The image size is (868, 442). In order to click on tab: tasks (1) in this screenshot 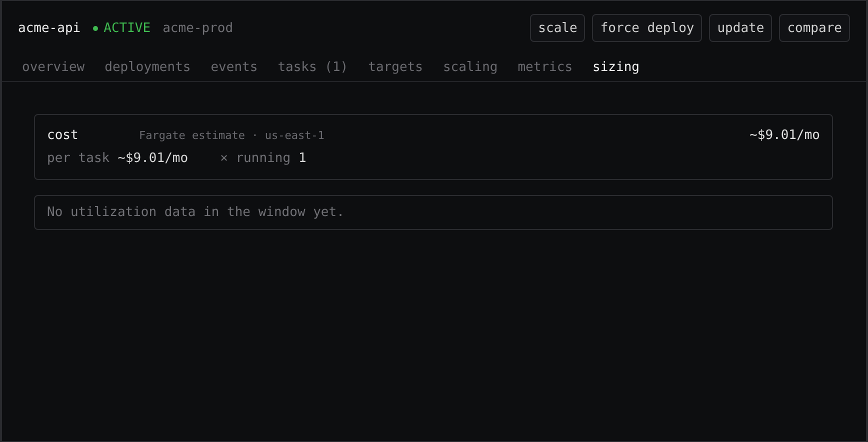, I will do `click(313, 67)`.